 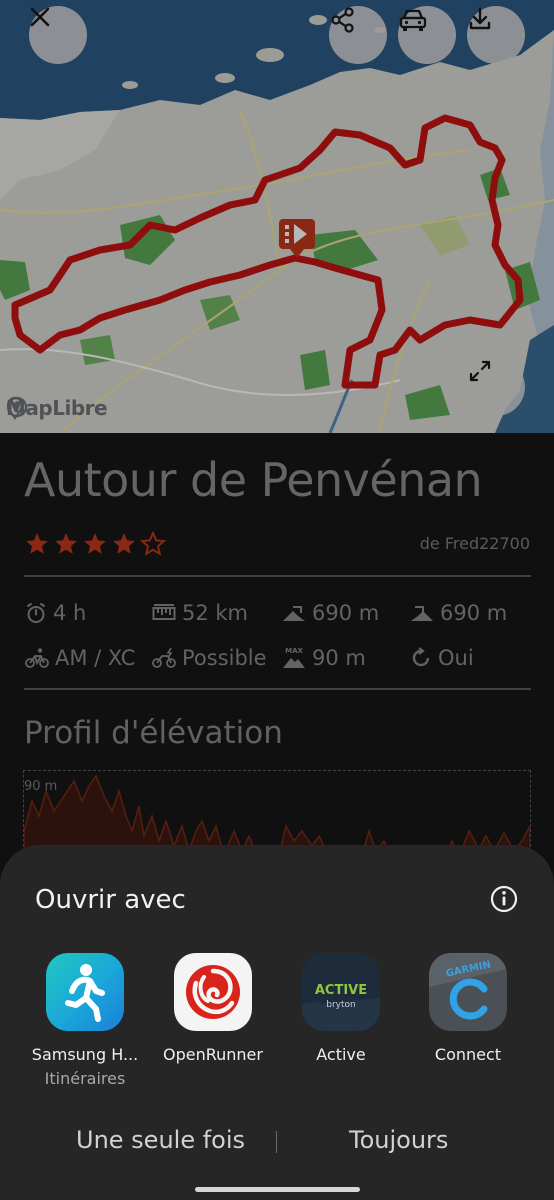 What do you see at coordinates (340, 1005) in the screenshot?
I see `bryton-sub-wordmark: bryton` at bounding box center [340, 1005].